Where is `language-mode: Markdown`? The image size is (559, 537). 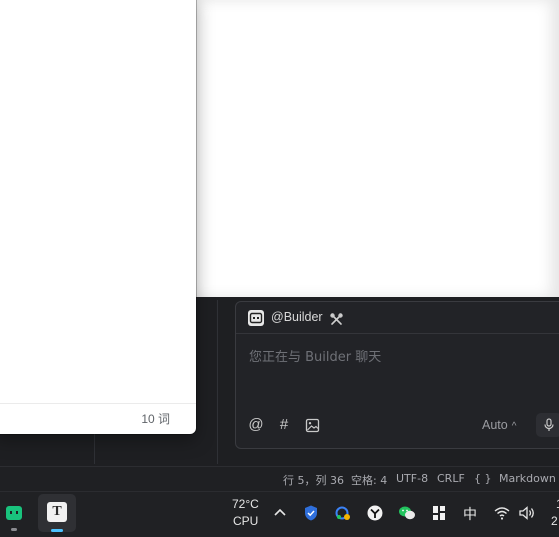
language-mode: Markdown is located at coordinates (527, 478).